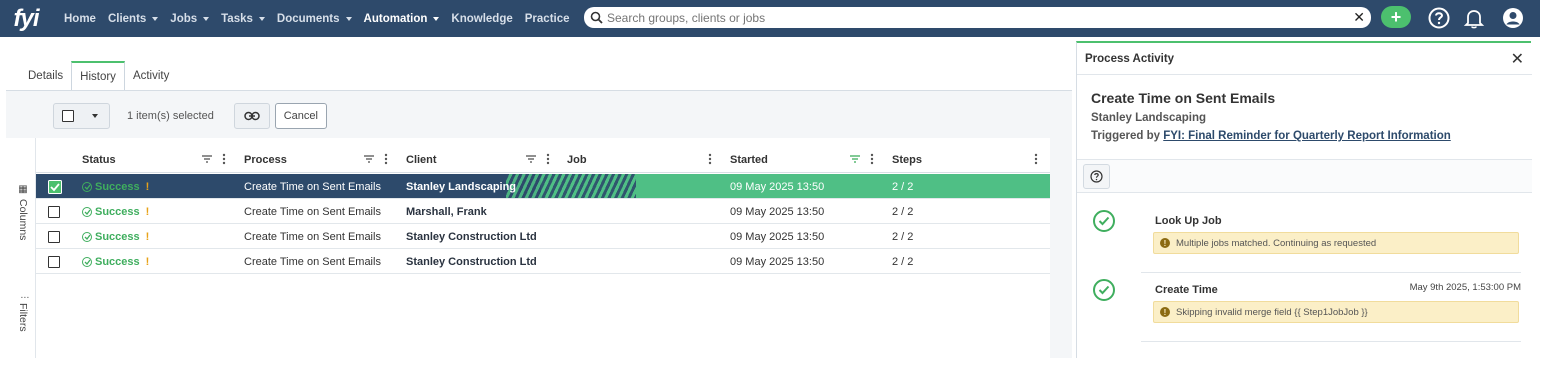  I want to click on search-input, so click(980, 17).